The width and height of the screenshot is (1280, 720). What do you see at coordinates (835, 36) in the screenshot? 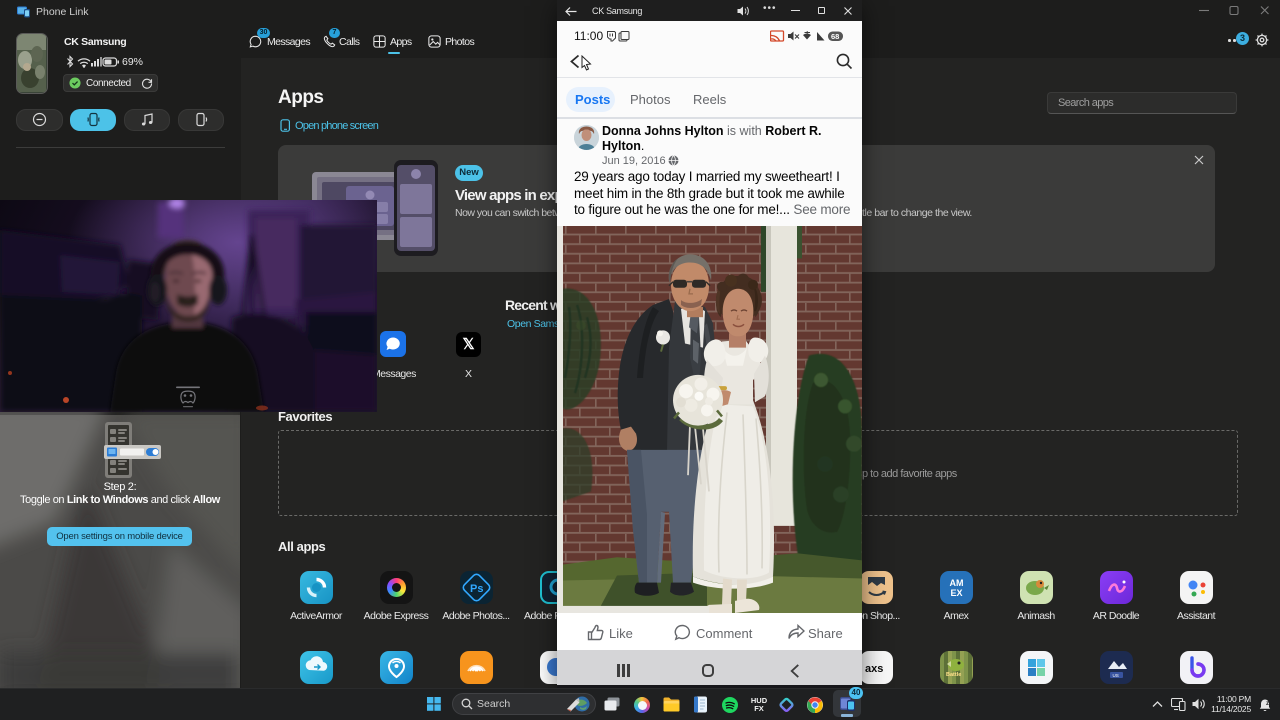
I see `svg-text: 68` at bounding box center [835, 36].